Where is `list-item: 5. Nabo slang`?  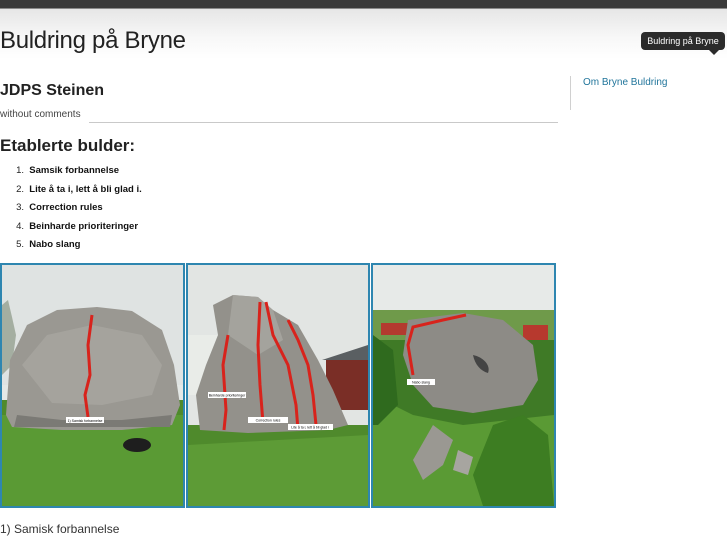 list-item: 5. Nabo slang is located at coordinates (71, 247).